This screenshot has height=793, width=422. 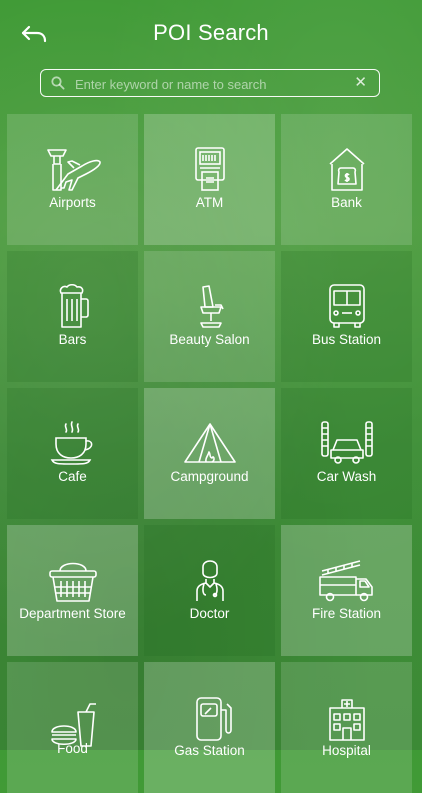 I want to click on doctor-icon, so click(x=209, y=580).